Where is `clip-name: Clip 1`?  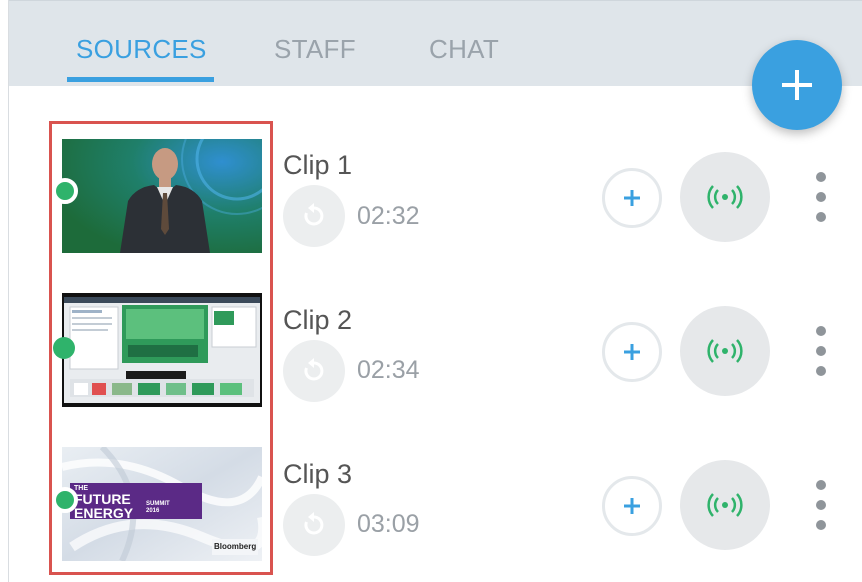
clip-name: Clip 1 is located at coordinates (318, 165).